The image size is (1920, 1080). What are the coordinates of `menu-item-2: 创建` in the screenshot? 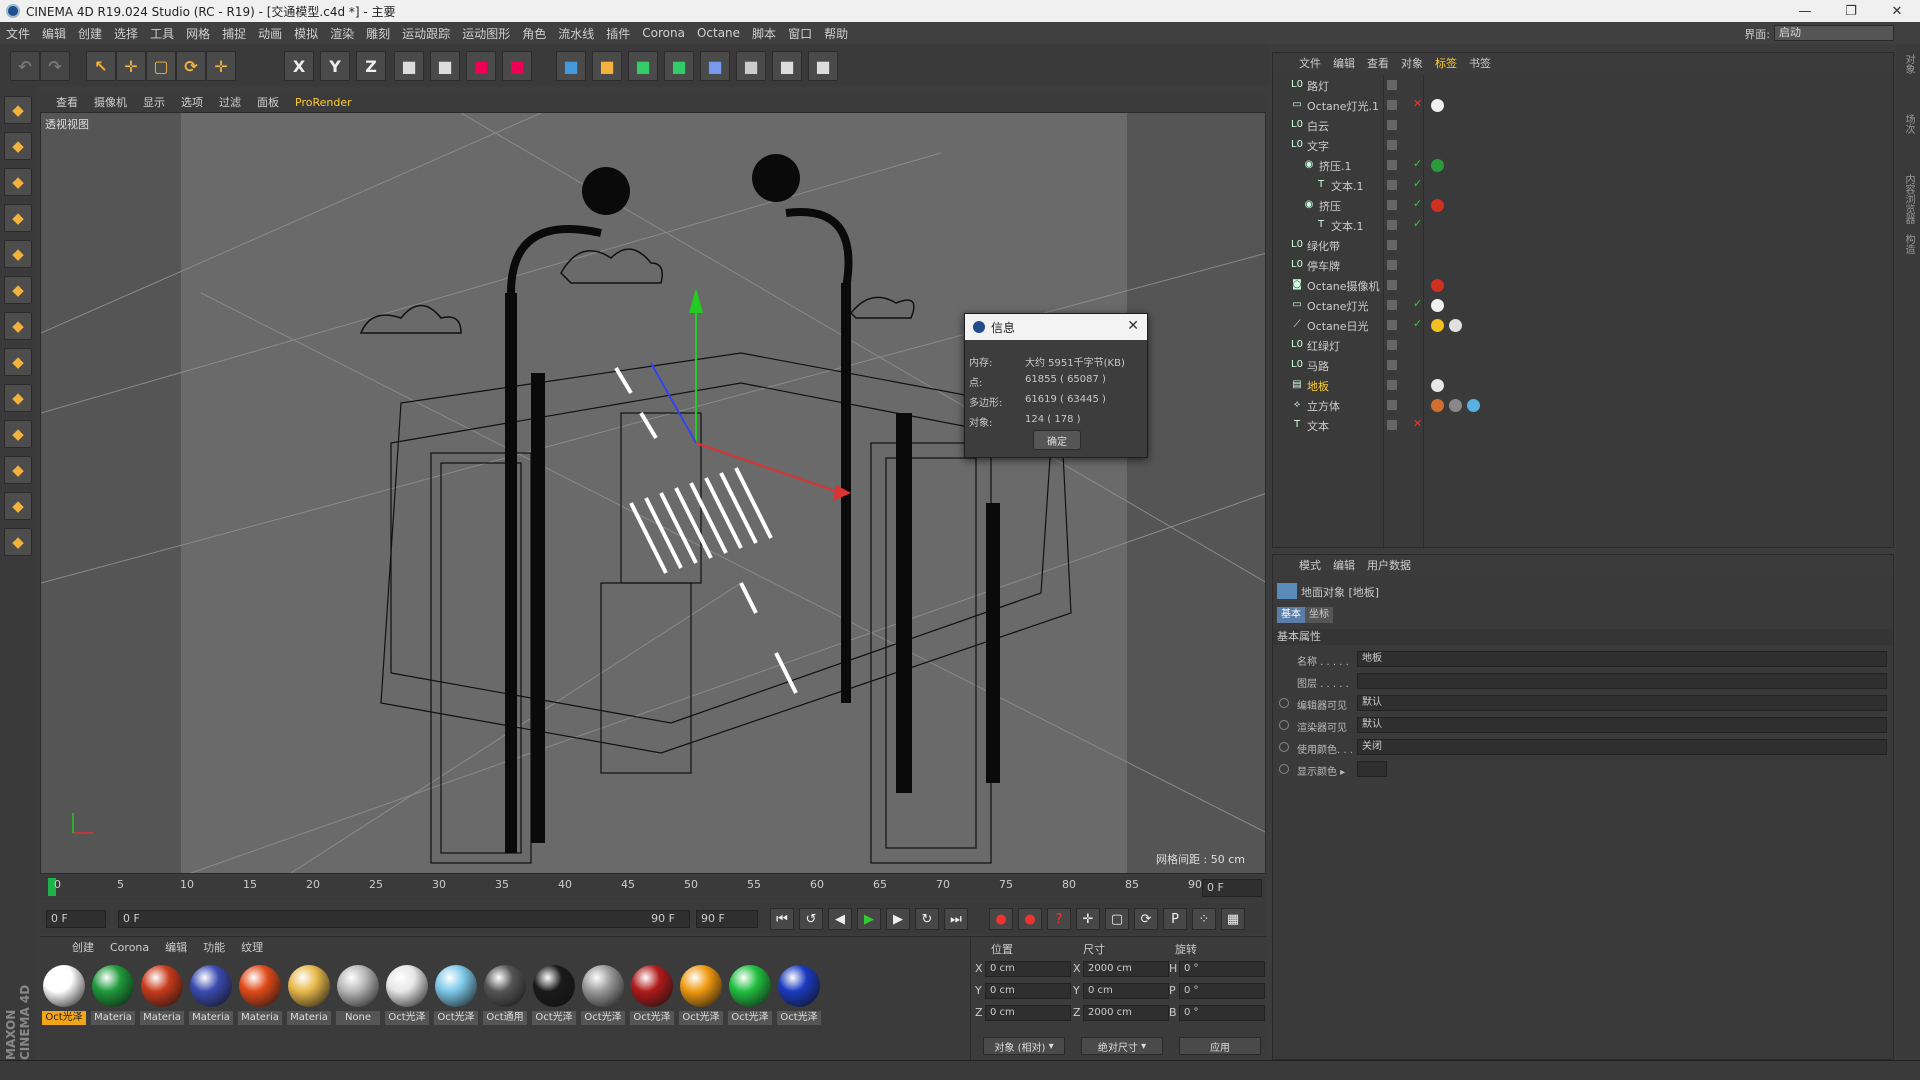 It's located at (90, 33).